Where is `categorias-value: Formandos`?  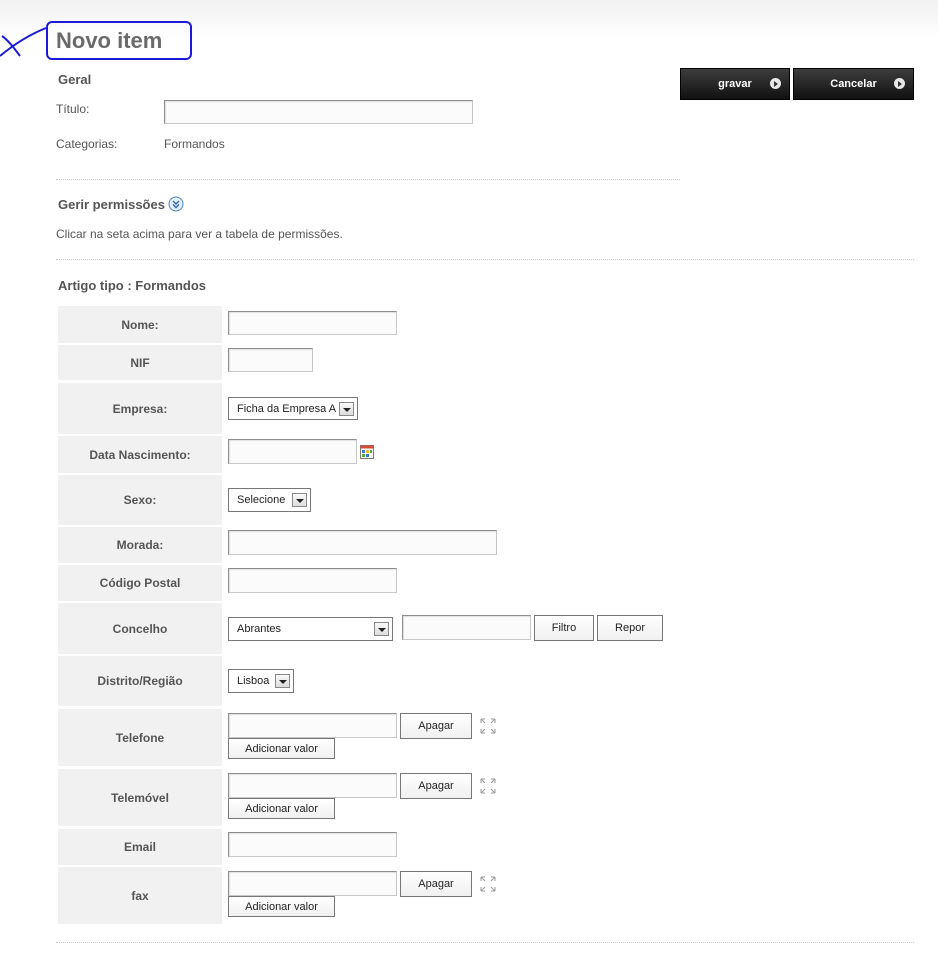
categorias-value: Formandos is located at coordinates (194, 144).